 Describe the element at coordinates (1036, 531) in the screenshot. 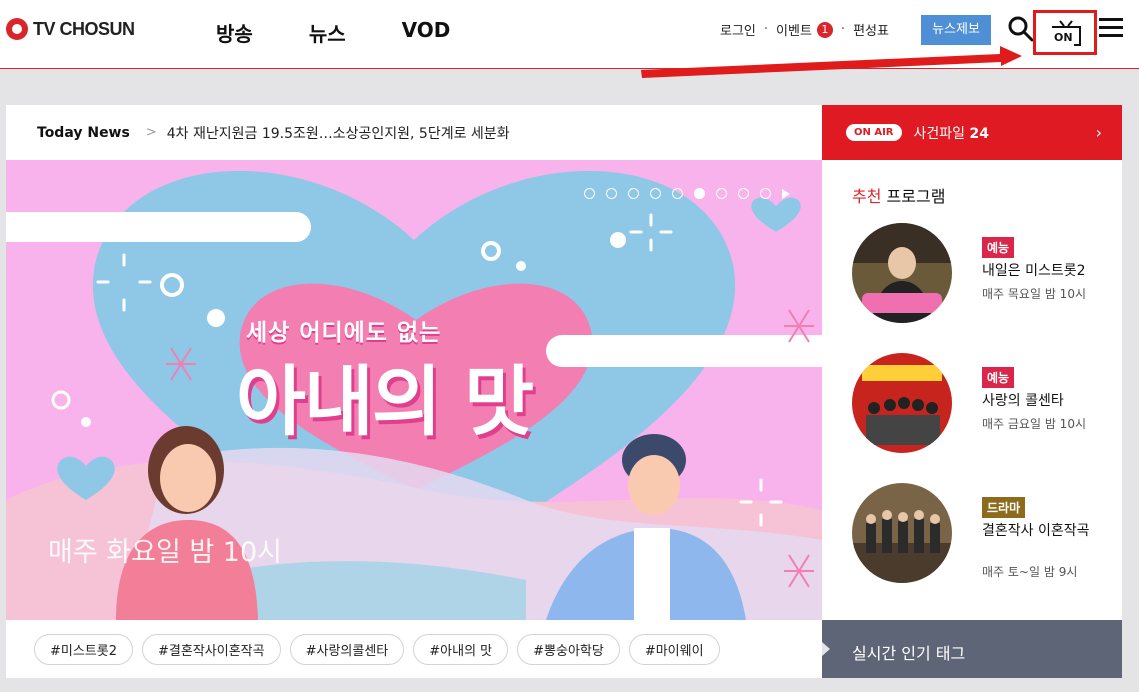

I see `program-name: 결혼작사 이혼작곡` at that location.